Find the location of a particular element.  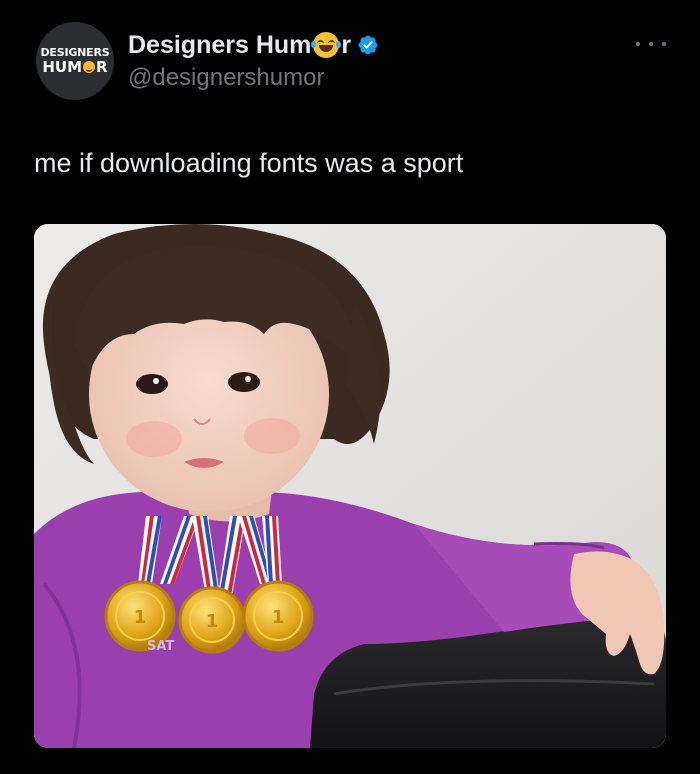

face-with-tears-of-joy-icon is located at coordinates (326, 45).